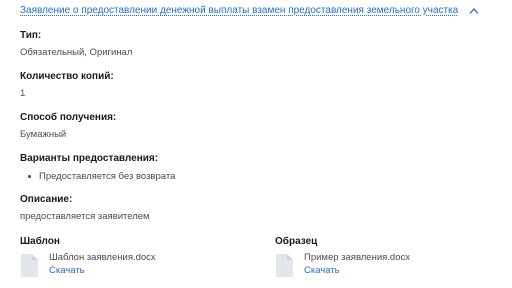  Describe the element at coordinates (357, 257) in the screenshot. I see `sample-file-name: Пример заявления.docx` at that location.